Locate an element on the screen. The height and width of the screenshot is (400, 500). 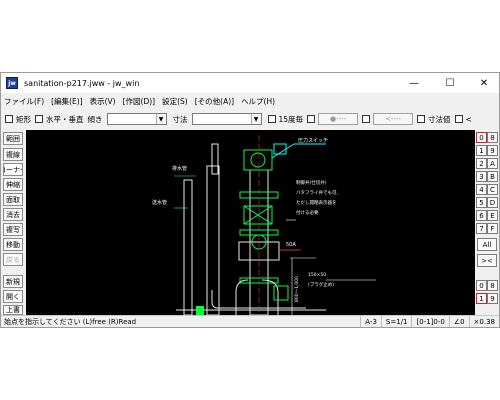
dimval-label: 寸法値 is located at coordinates (439, 119).